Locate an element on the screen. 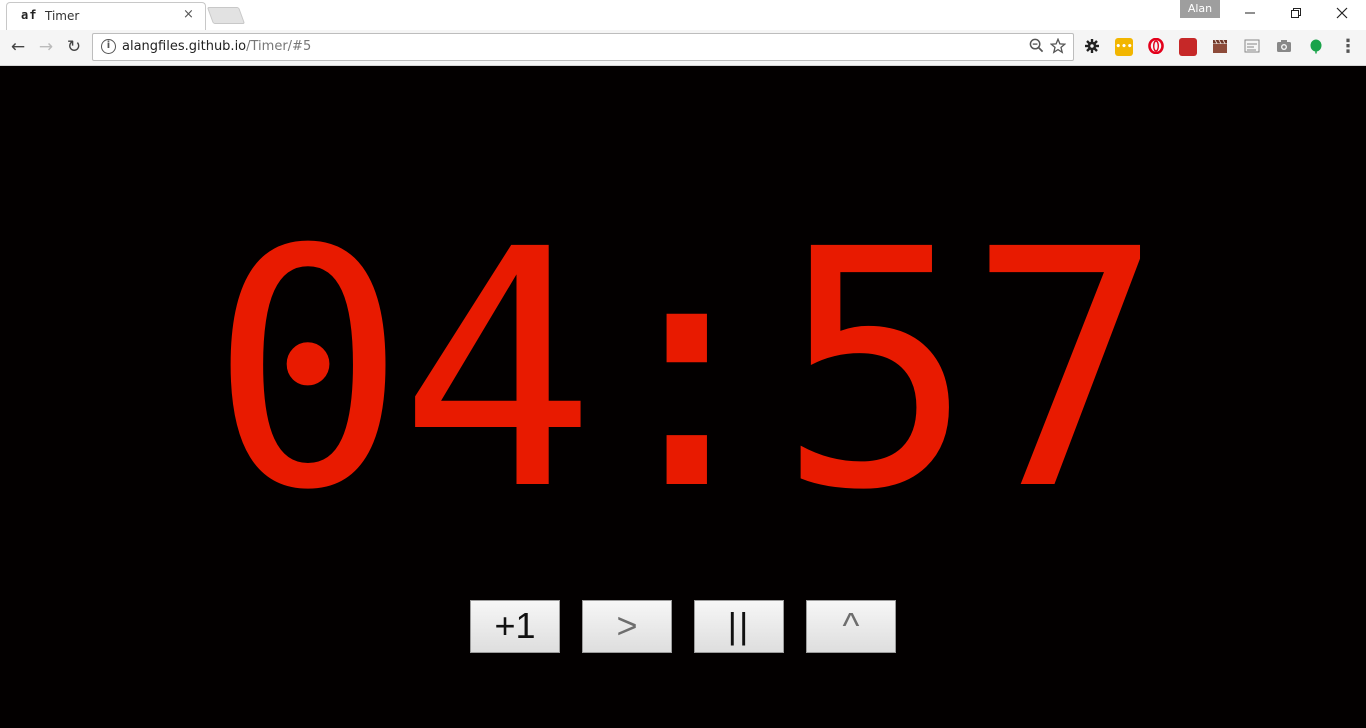 The height and width of the screenshot is (728, 1366). add-minute-button: +1 is located at coordinates (515, 626).